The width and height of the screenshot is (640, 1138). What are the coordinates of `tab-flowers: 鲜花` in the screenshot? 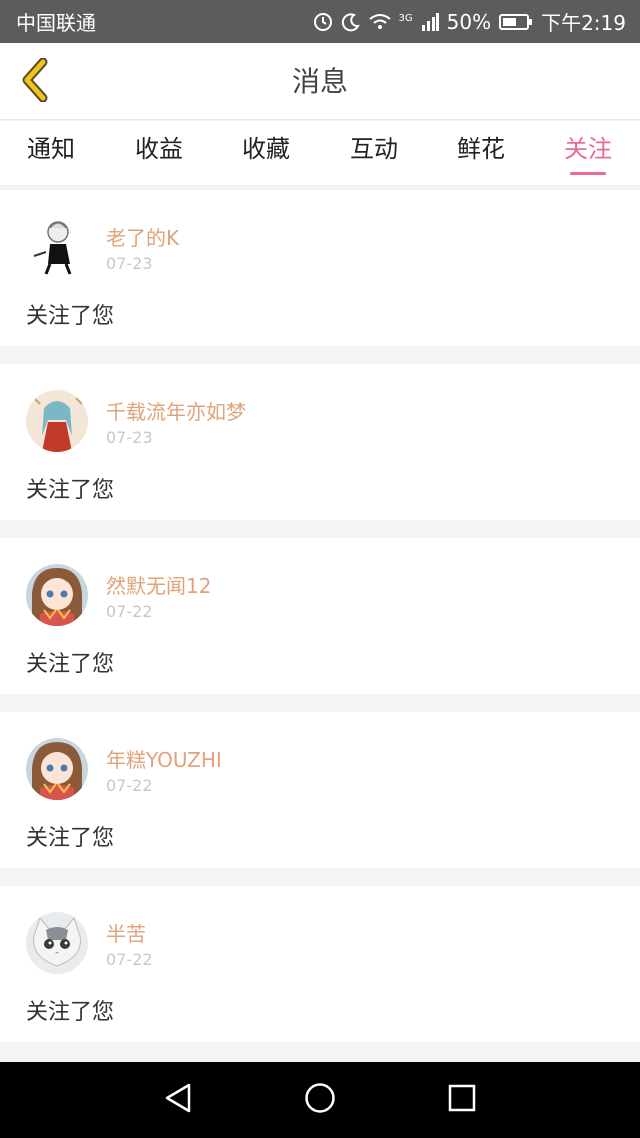 It's located at (481, 153).